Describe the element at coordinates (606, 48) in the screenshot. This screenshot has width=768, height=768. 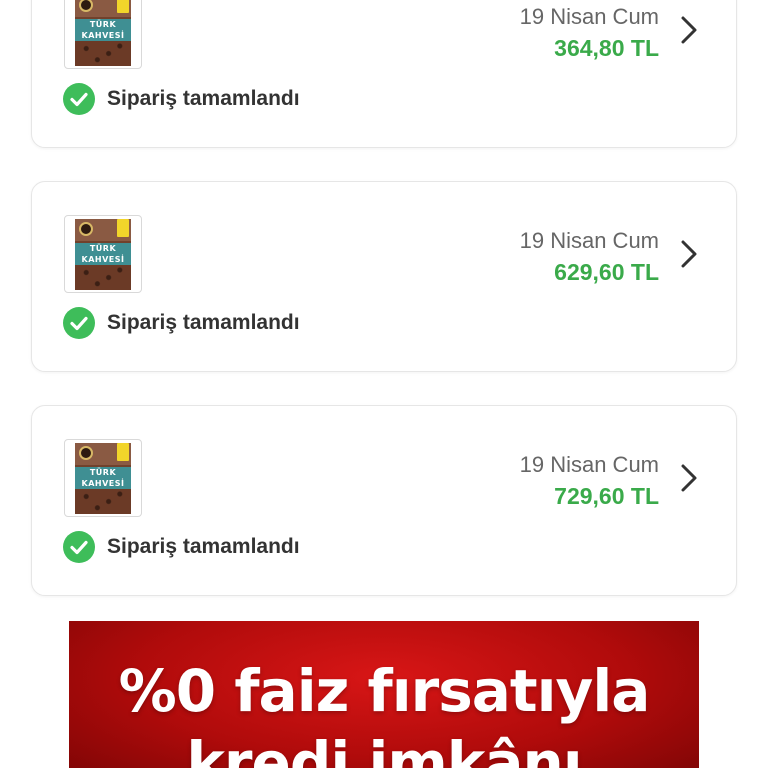
I see `order-price: 364,80 TL` at that location.